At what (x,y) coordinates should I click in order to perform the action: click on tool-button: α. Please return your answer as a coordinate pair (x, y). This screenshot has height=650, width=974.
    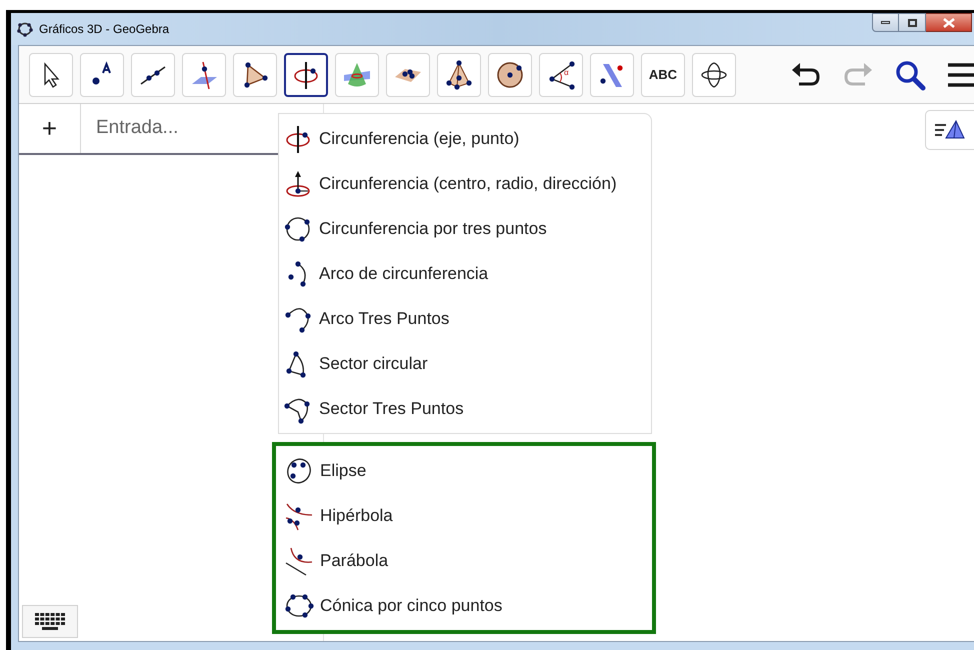
    Looking at the image, I should click on (561, 74).